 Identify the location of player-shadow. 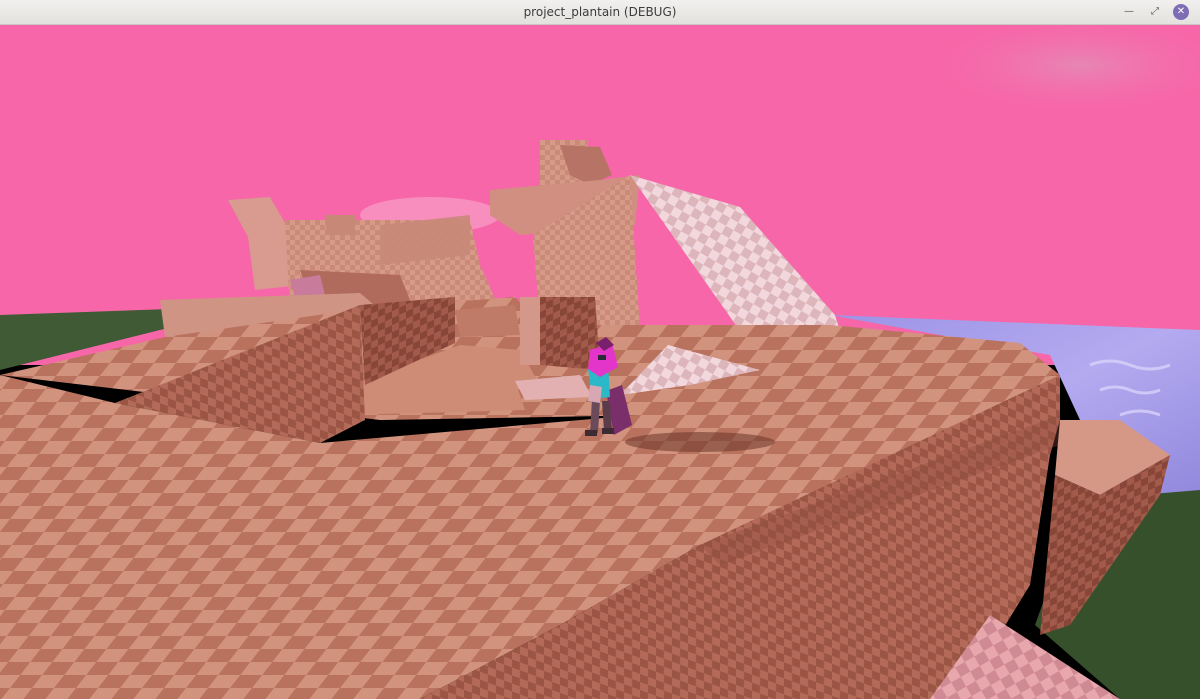
(700, 442).